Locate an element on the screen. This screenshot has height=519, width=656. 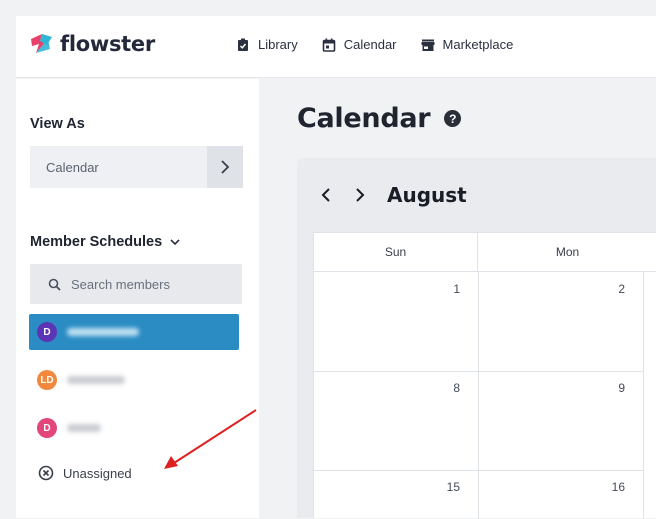
page-title-row: Calendar ? is located at coordinates (379, 118).